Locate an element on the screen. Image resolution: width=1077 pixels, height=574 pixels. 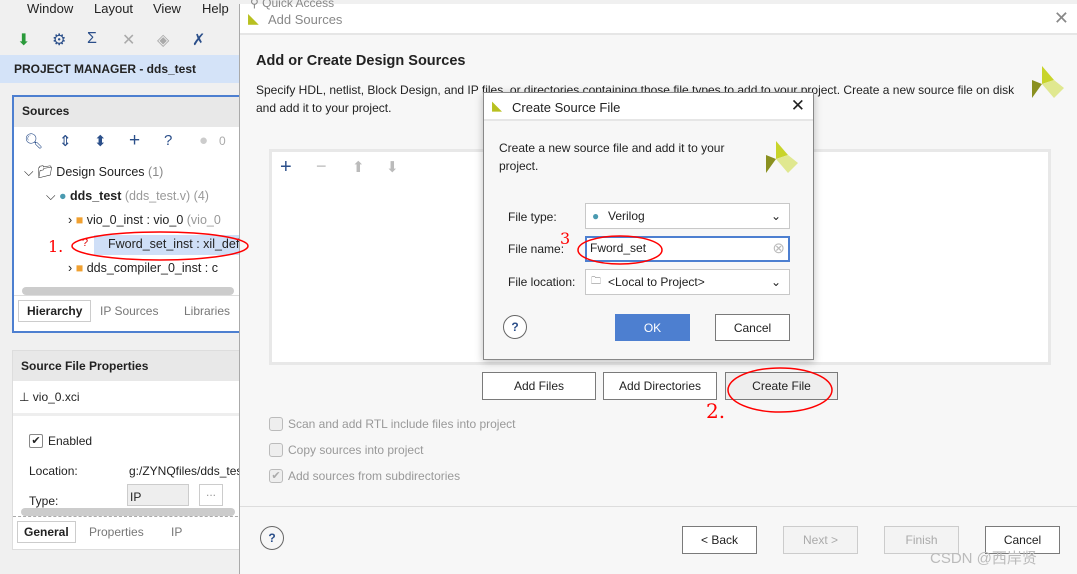
menu-view: View is located at coordinates (167, 8).